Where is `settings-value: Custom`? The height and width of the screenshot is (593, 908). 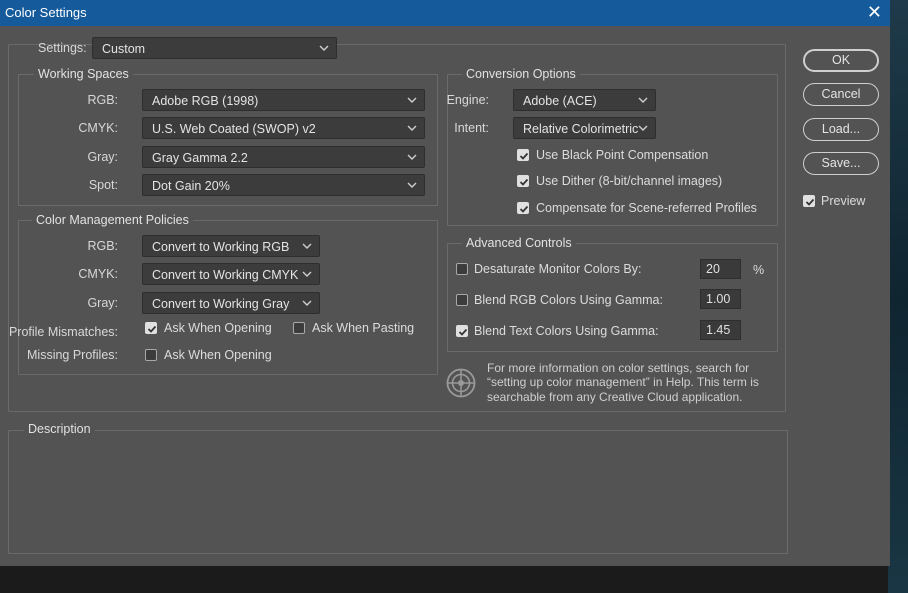 settings-value: Custom is located at coordinates (124, 49).